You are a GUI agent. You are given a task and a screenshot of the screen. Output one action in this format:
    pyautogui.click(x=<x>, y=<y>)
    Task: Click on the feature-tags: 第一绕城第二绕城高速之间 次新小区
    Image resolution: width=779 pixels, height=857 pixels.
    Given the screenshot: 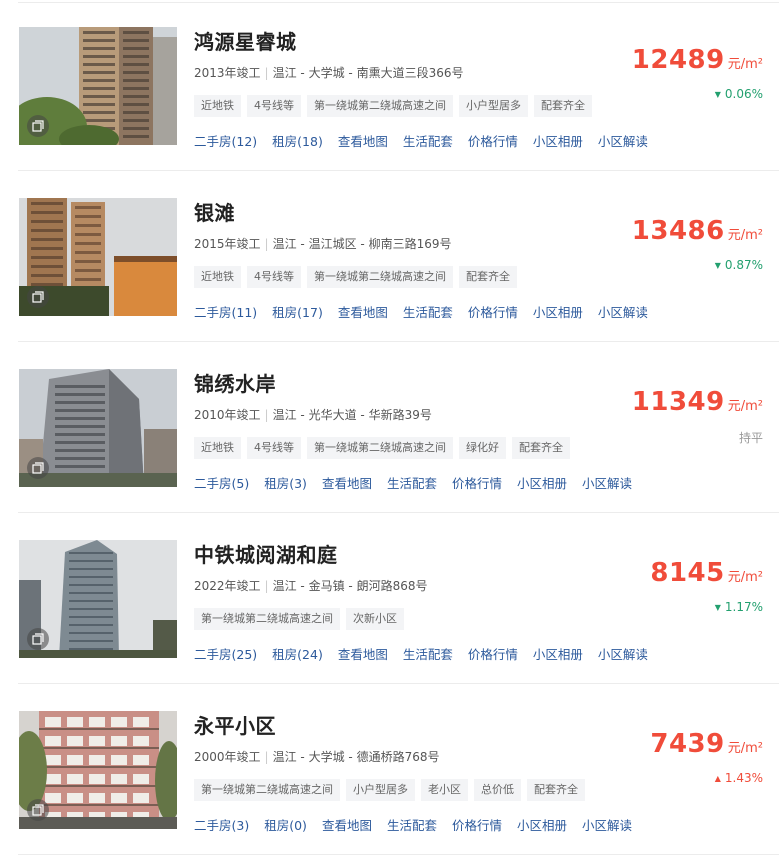 What is the action you would take?
    pyautogui.click(x=302, y=618)
    